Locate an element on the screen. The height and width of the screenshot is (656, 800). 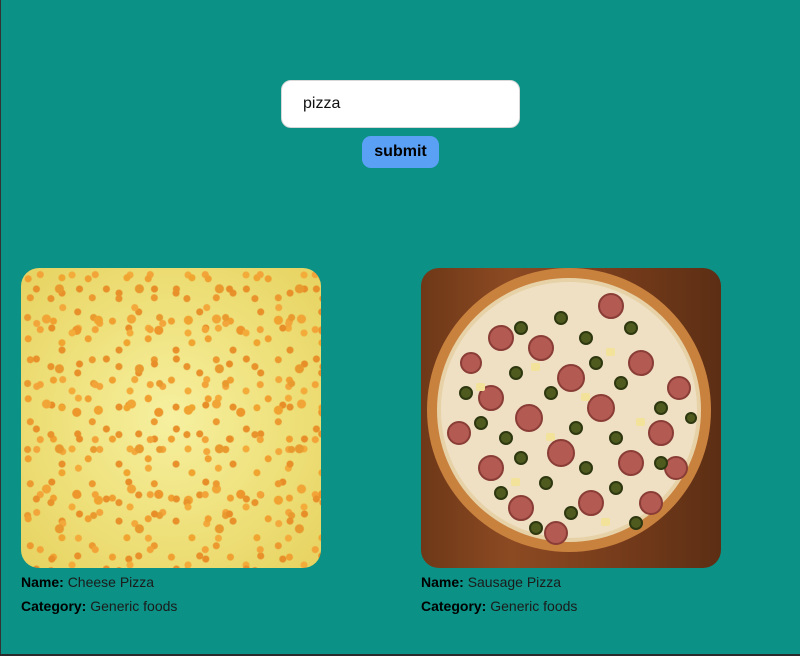
name-line: Name: Sausage Pizza is located at coordinates (571, 582).